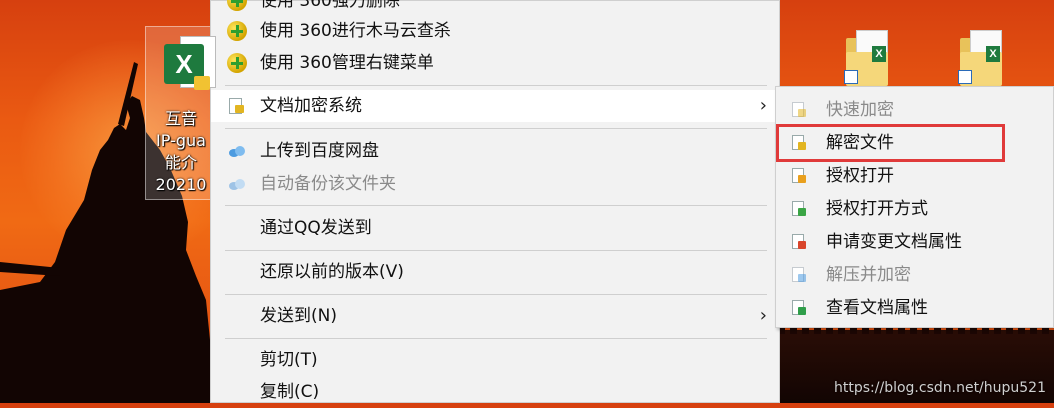 The image size is (1054, 408). Describe the element at coordinates (495, 228) in the screenshot. I see `menu-item-send-via-qq: 通过QQ发送到` at that location.